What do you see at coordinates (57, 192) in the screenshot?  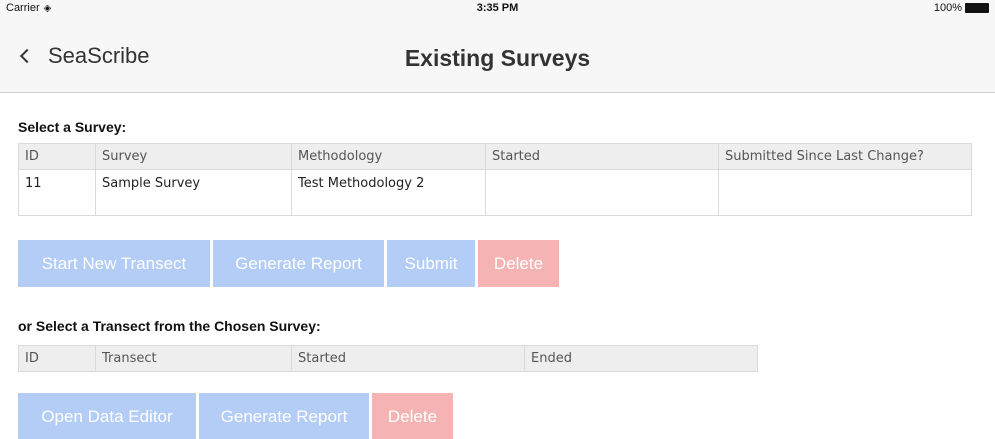 I see `cell-id: 11` at bounding box center [57, 192].